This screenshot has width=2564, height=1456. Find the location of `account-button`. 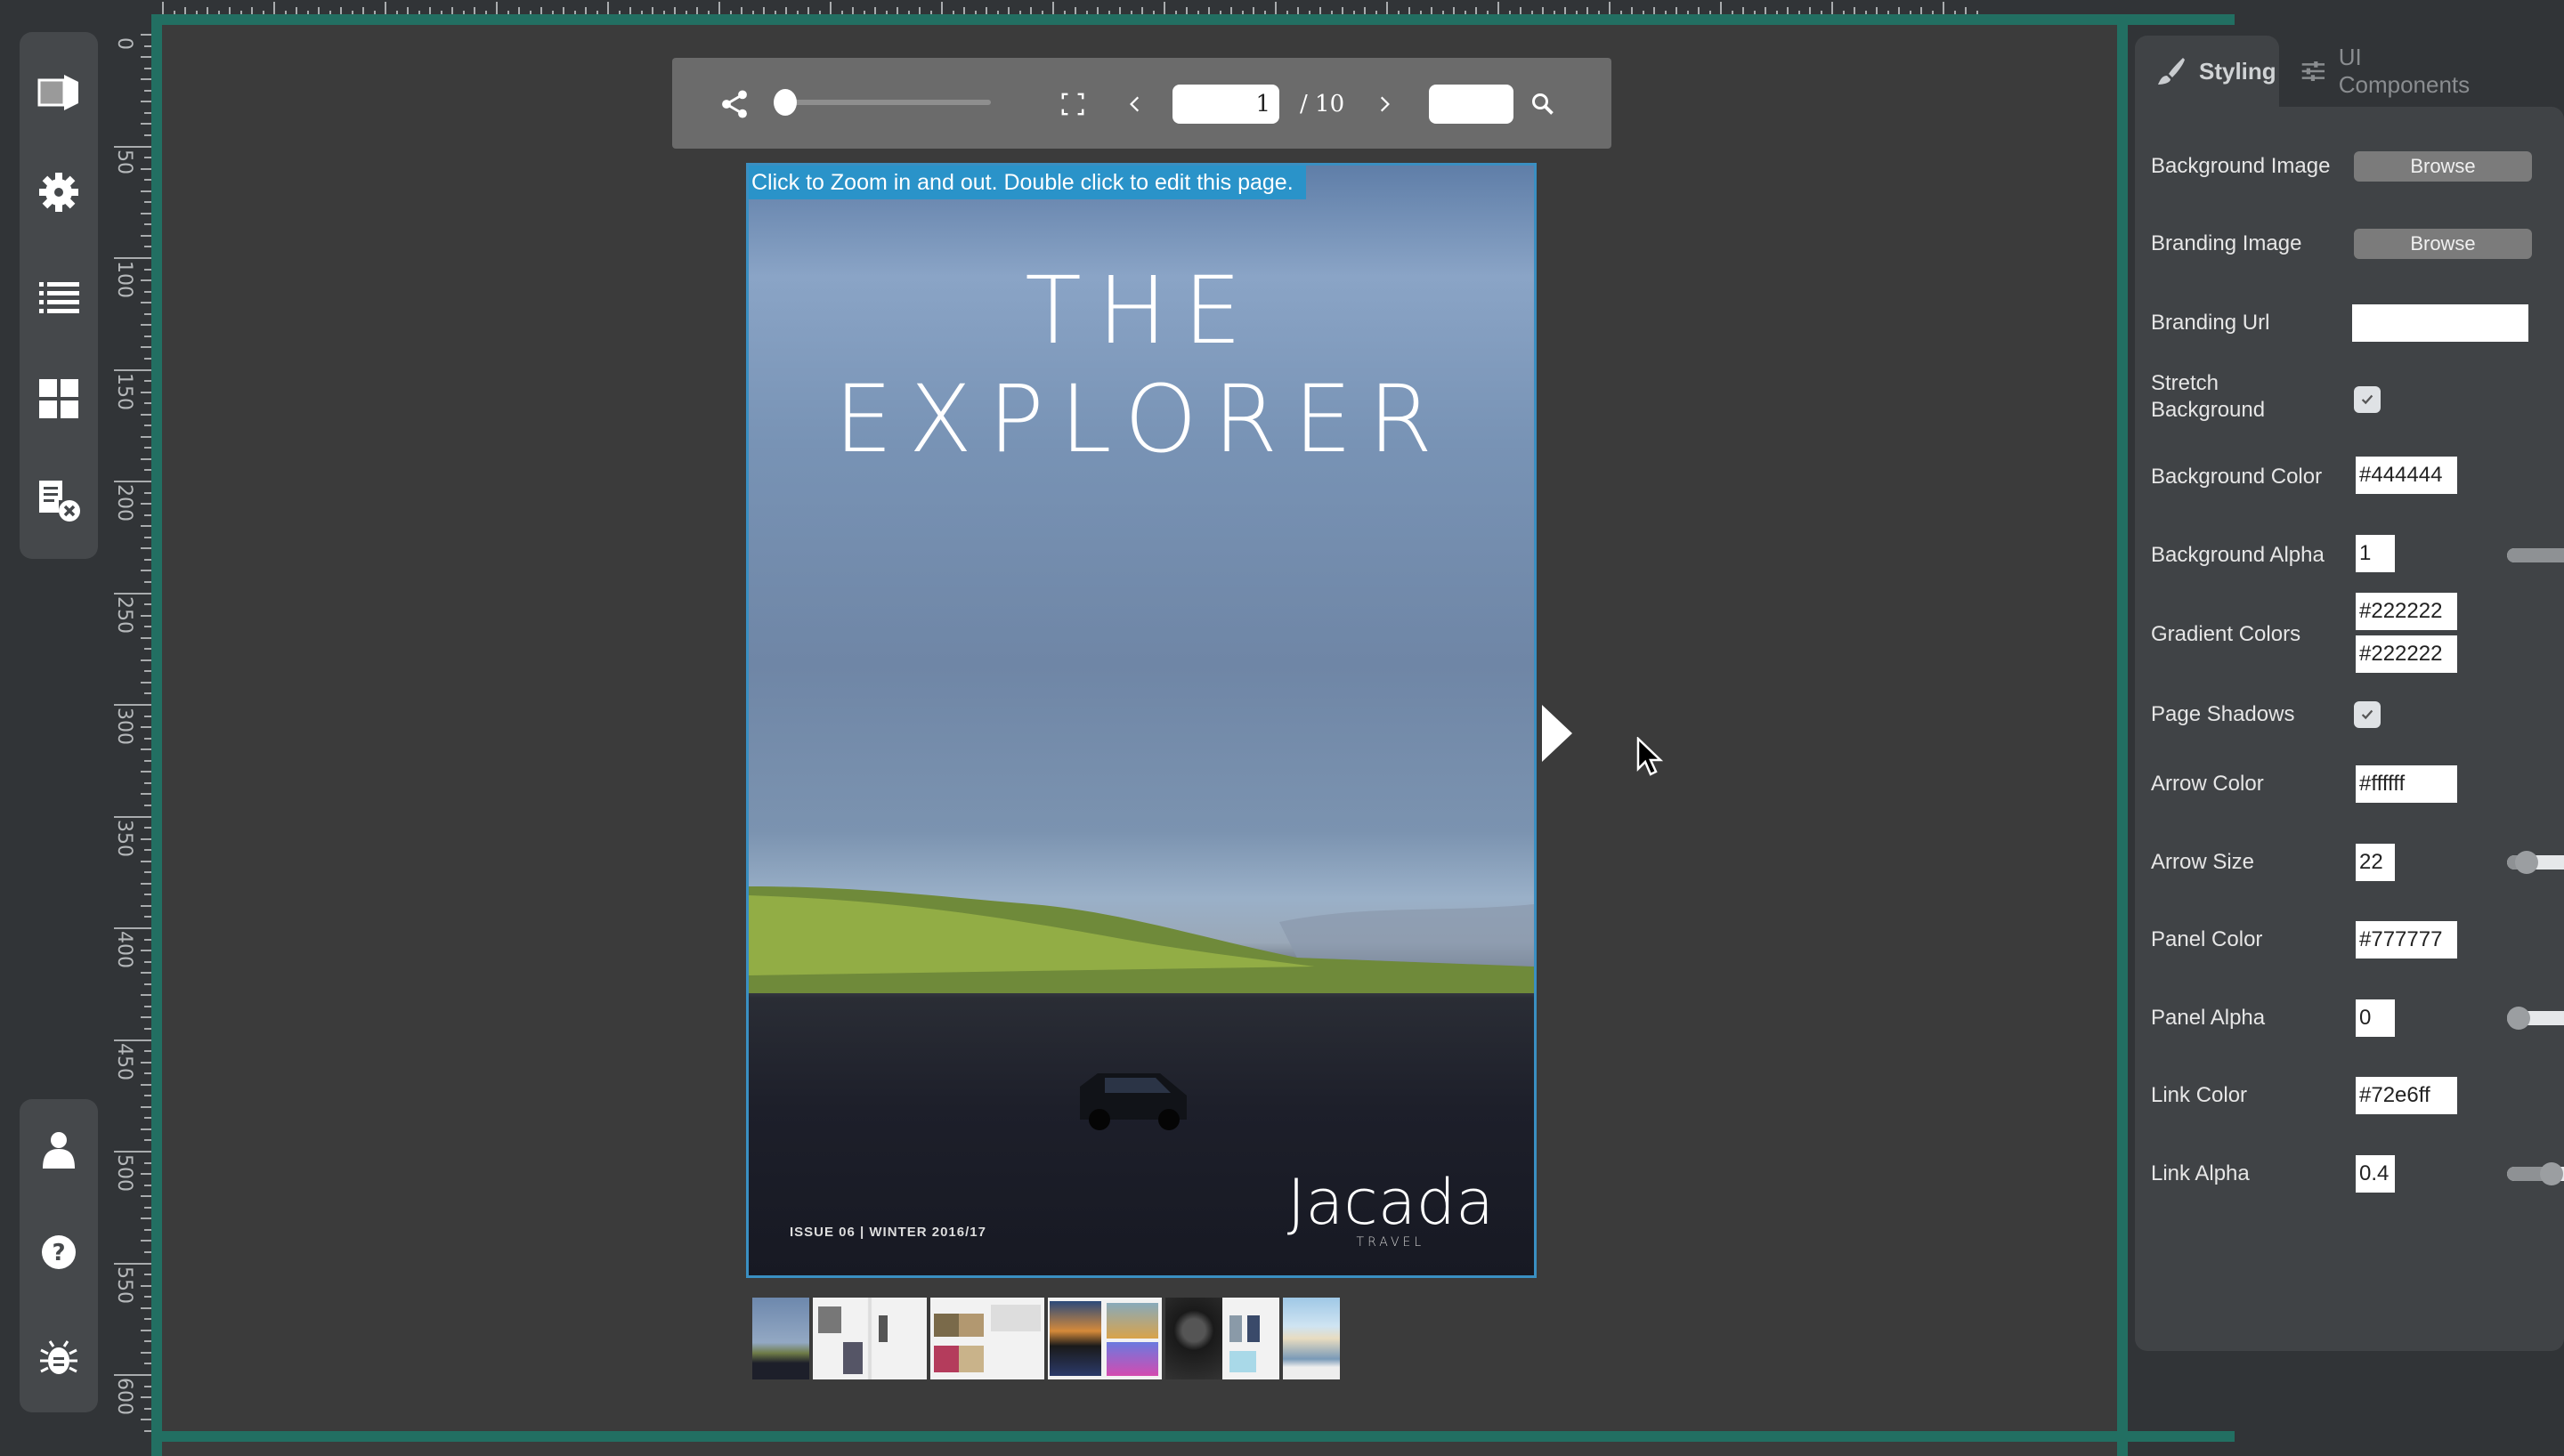

account-button is located at coordinates (59, 1150).